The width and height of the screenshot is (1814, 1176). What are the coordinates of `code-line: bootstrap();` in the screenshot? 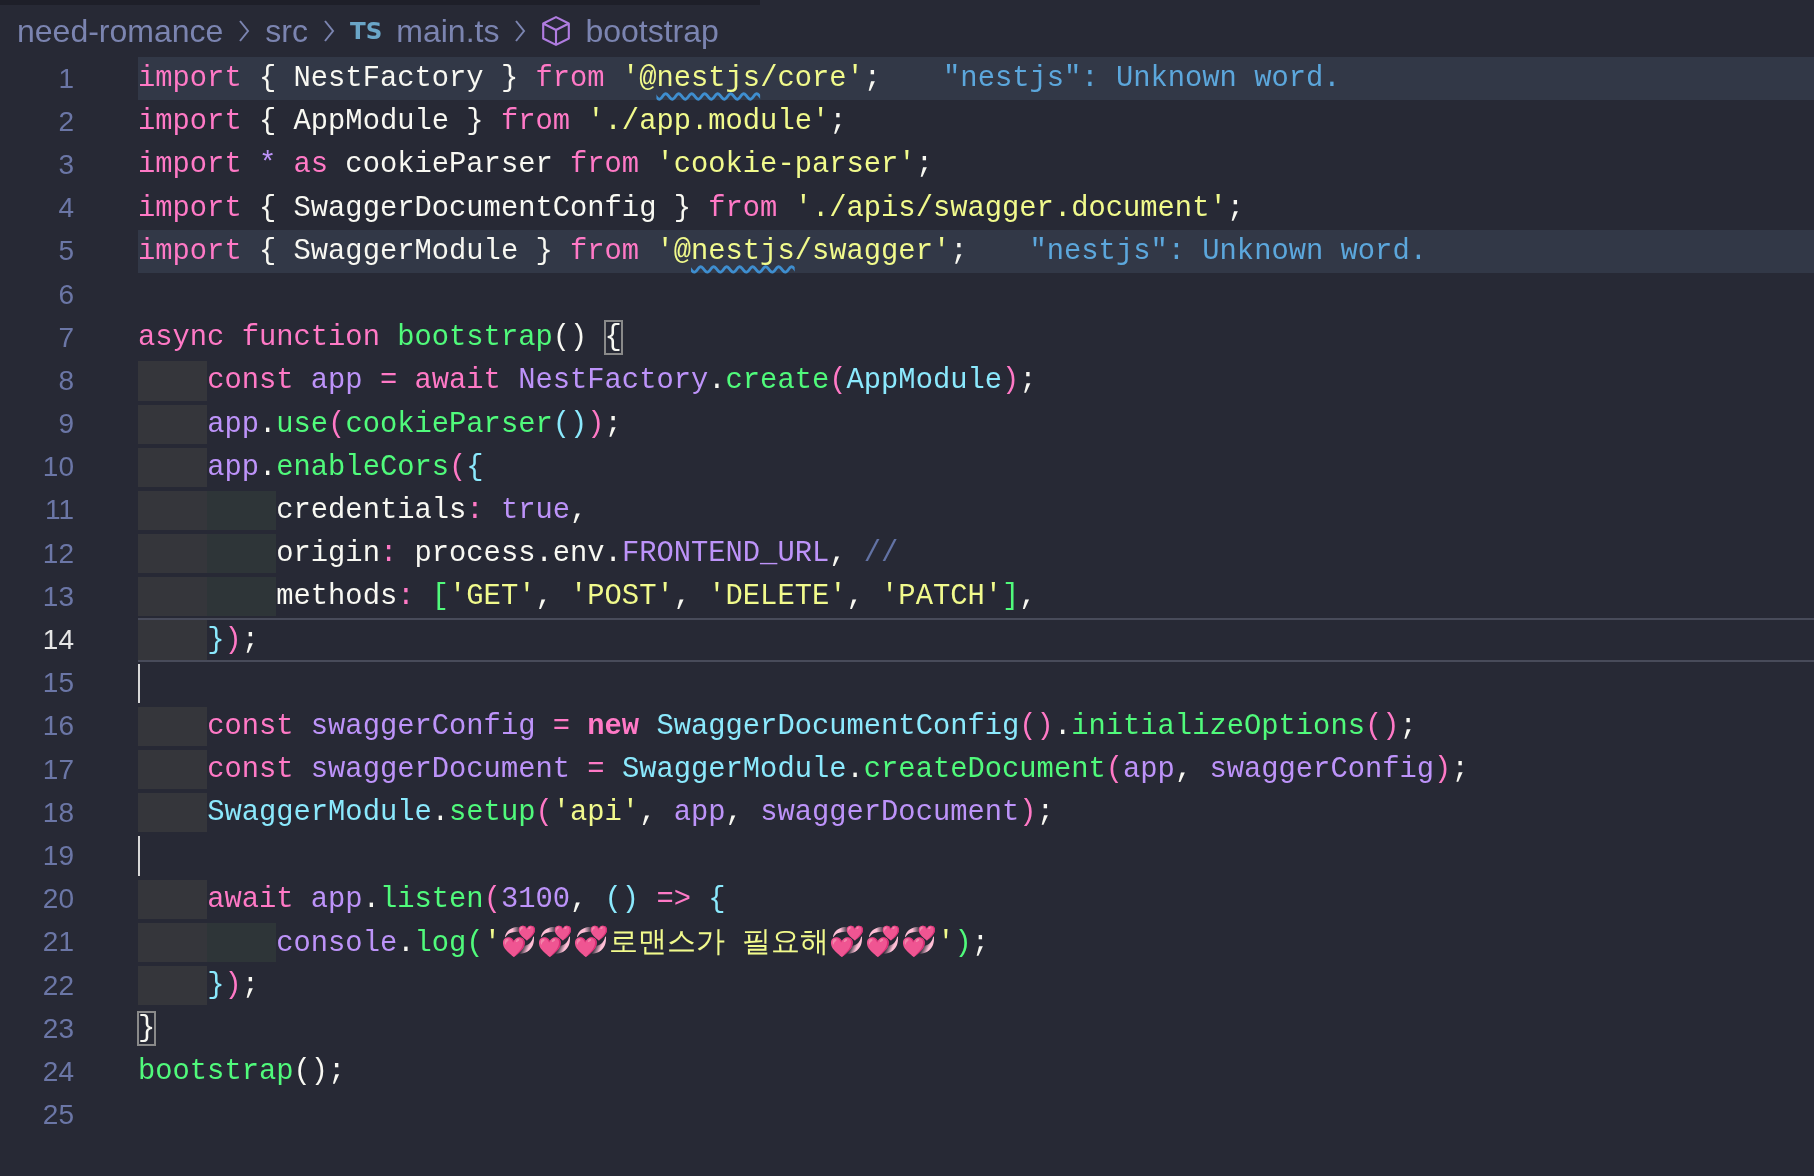 It's located at (242, 1072).